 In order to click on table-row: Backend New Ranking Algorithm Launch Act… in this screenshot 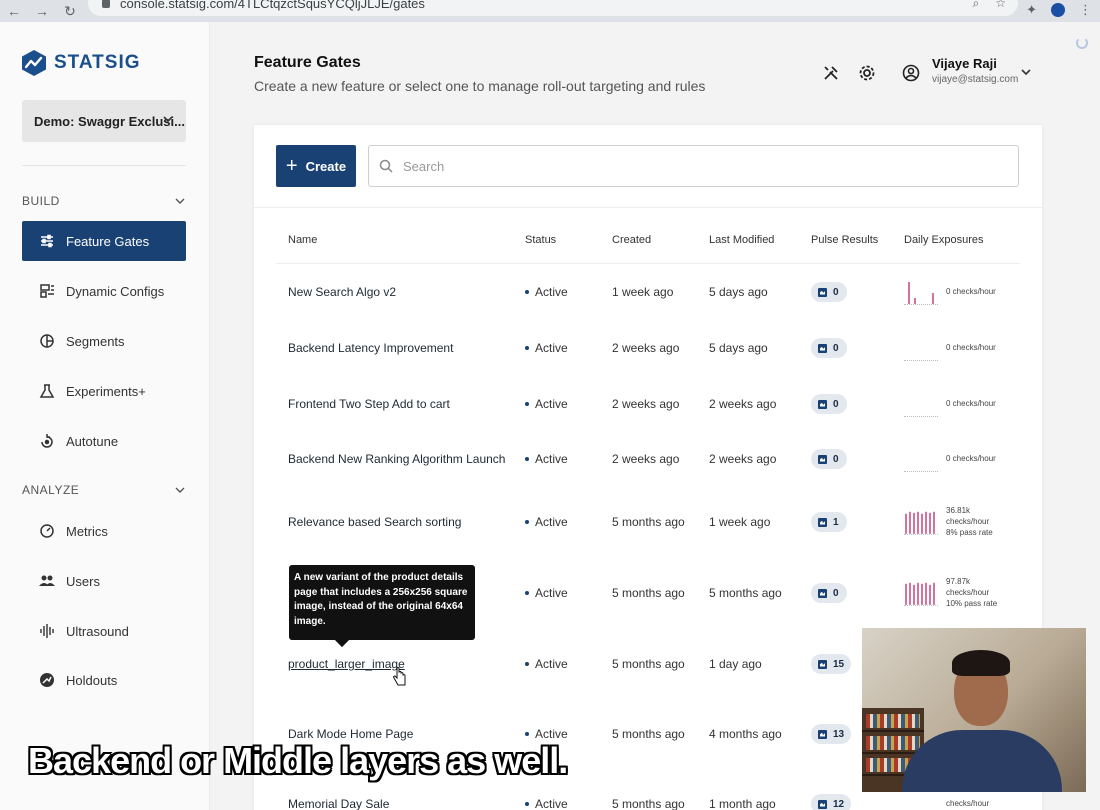, I will do `click(648, 460)`.